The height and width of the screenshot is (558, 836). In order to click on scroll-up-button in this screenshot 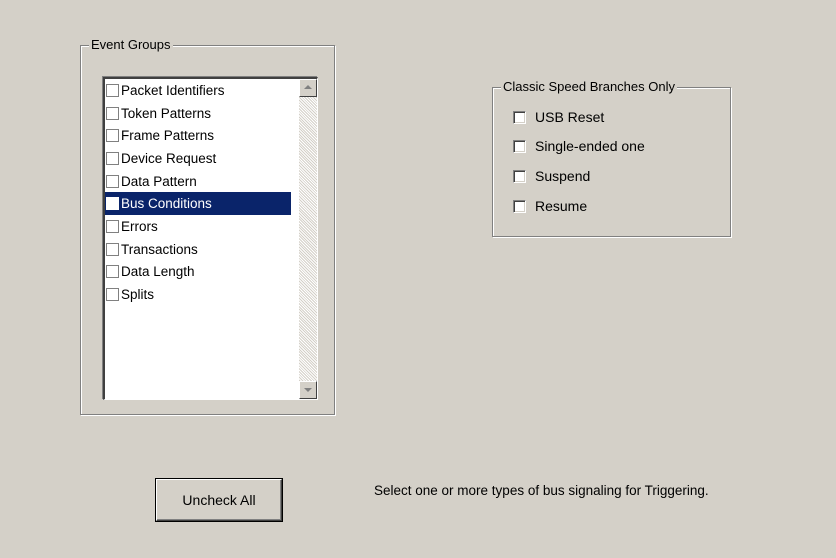, I will do `click(308, 88)`.